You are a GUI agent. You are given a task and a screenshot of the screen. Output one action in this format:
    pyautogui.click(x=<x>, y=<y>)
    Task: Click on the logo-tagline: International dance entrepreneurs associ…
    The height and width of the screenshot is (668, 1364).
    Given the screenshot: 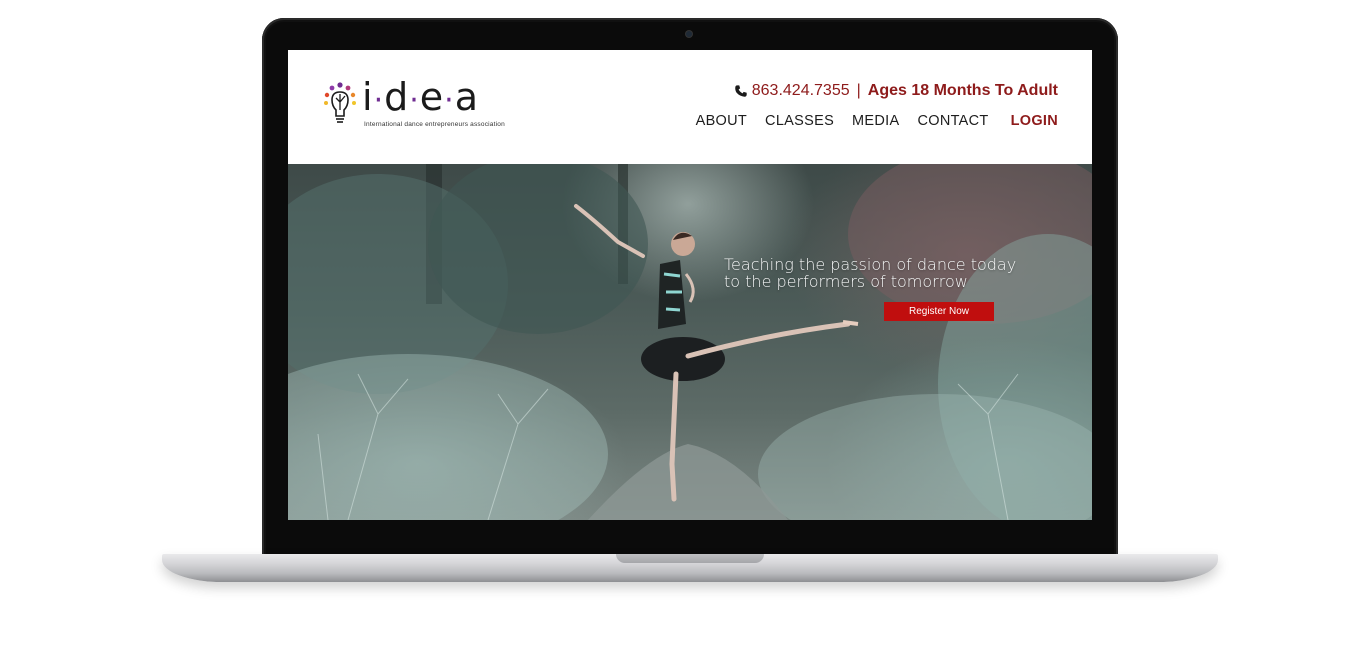 What is the action you would take?
    pyautogui.click(x=434, y=124)
    